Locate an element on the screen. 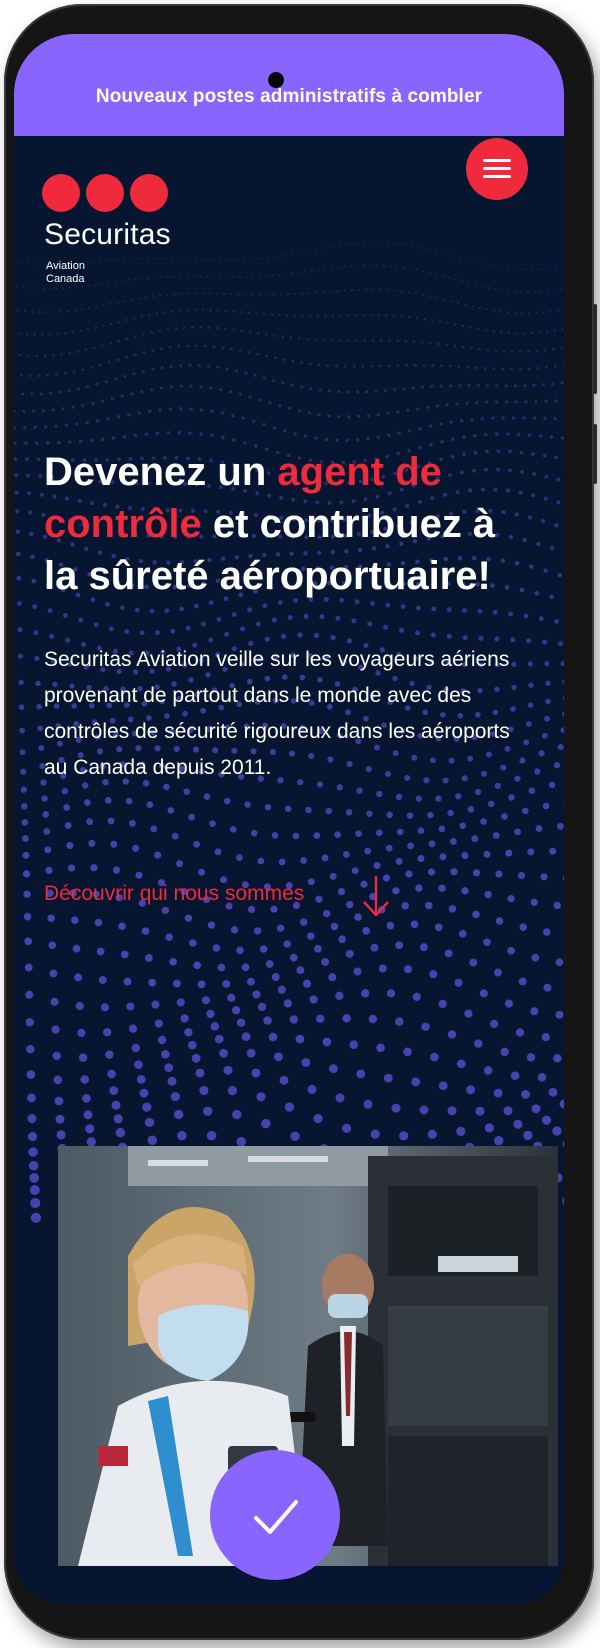 The width and height of the screenshot is (600, 1648). announcement-text: Nouveaux postes administratifs à combler is located at coordinates (289, 96).